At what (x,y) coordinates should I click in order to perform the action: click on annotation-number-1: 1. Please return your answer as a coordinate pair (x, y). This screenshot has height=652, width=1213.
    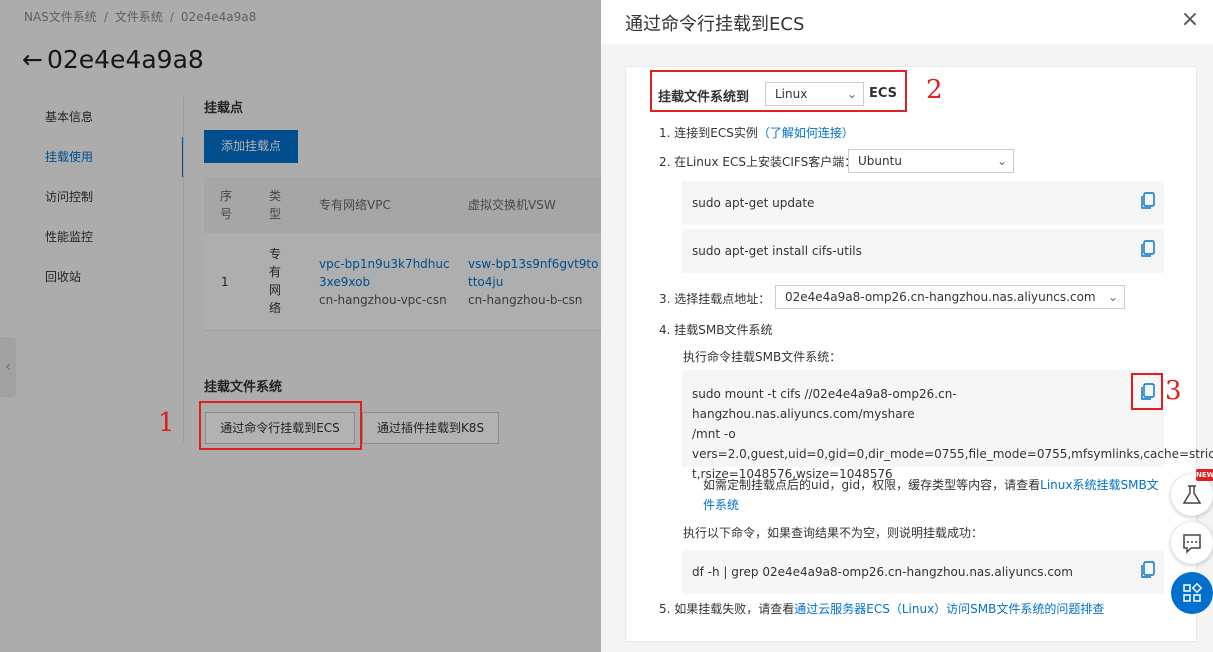
    Looking at the image, I should click on (166, 423).